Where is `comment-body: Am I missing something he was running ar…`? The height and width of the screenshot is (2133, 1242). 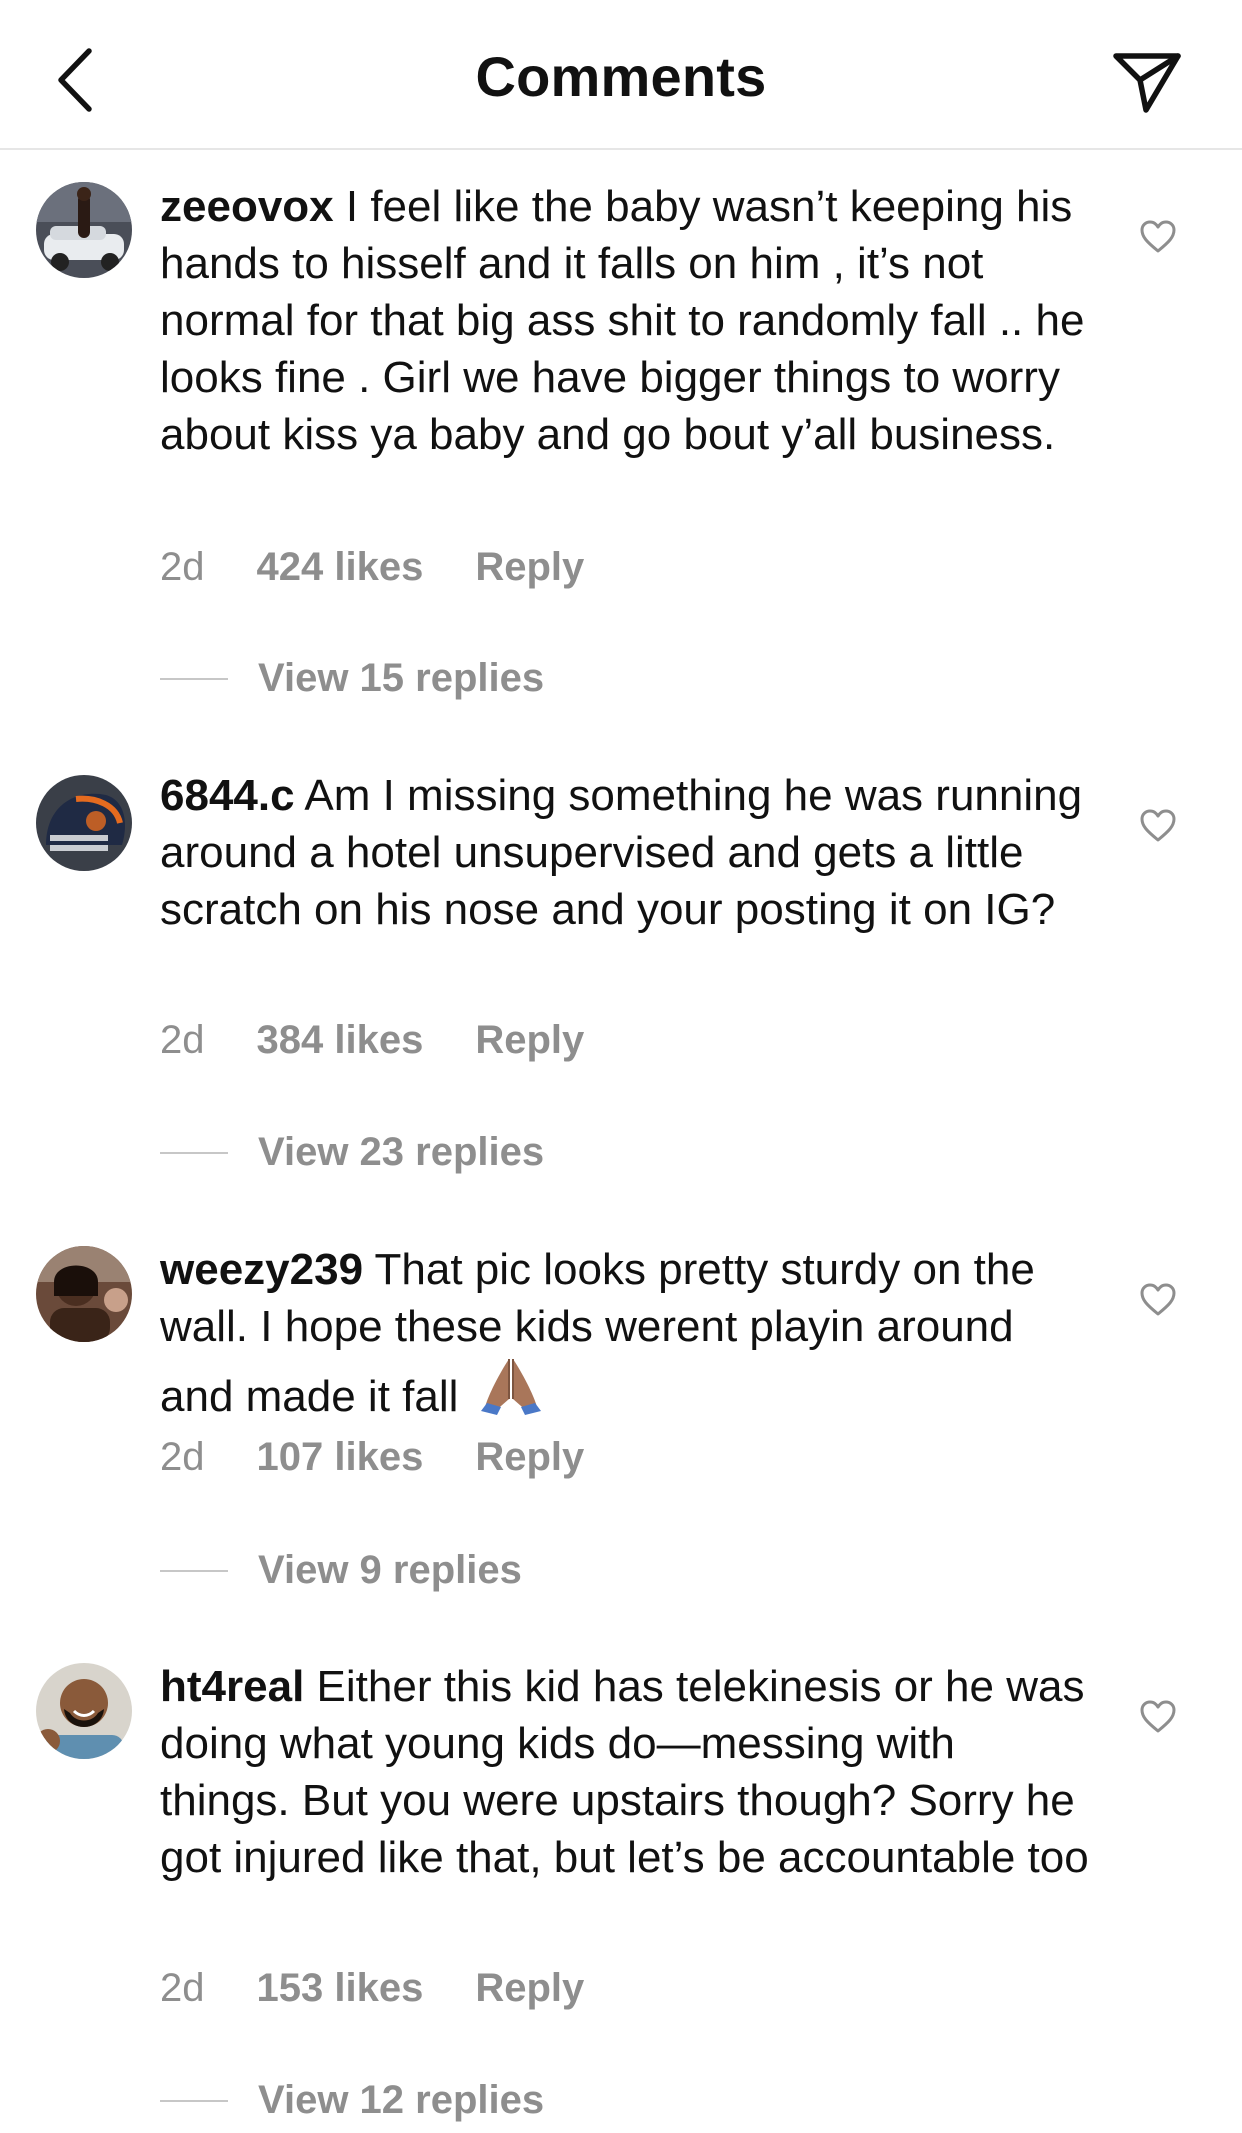
comment-body: Am I missing something he was running ar… is located at coordinates (621, 852).